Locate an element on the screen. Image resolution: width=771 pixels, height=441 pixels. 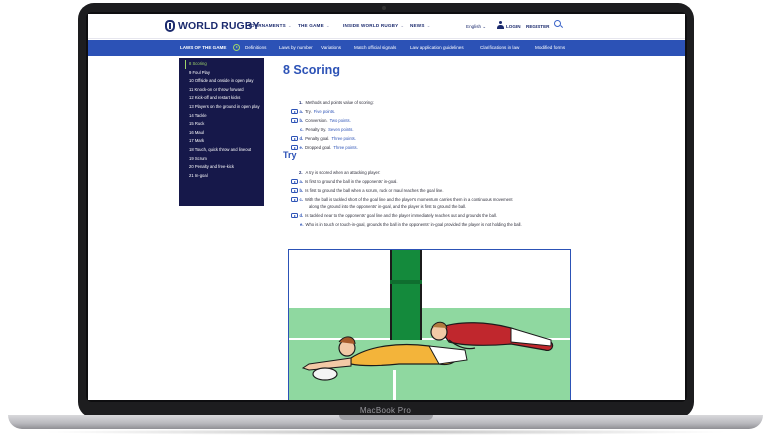
laptop-notch is located at coordinates (386, 417).